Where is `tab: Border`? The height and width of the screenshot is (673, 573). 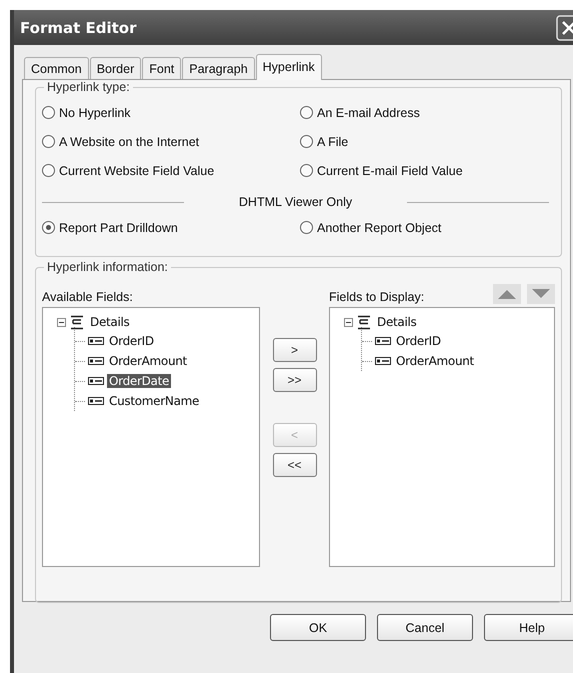 tab: Border is located at coordinates (116, 68).